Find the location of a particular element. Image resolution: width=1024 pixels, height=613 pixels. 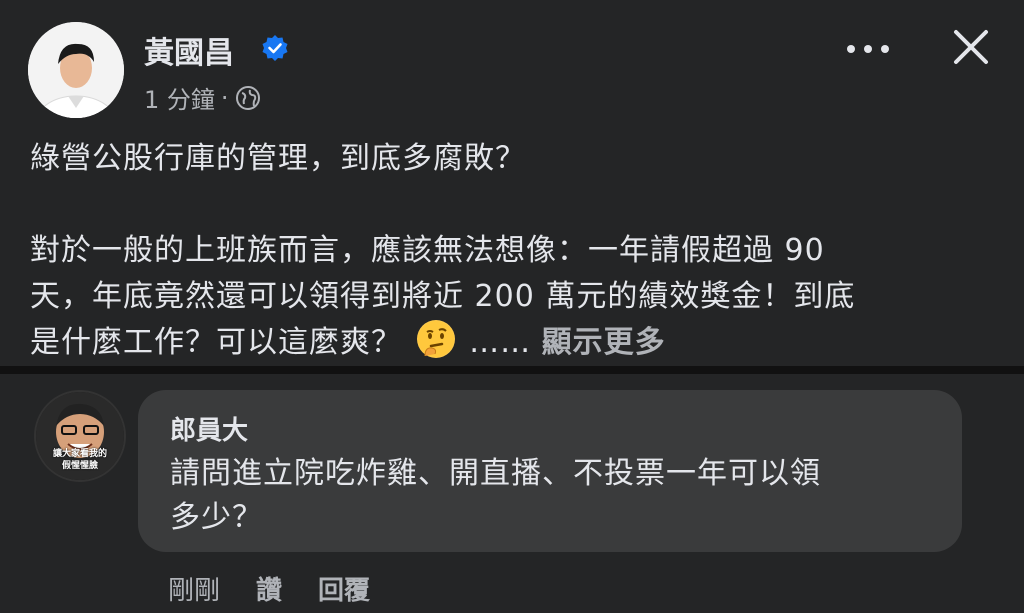

reply-button: 回覆 is located at coordinates (344, 588).